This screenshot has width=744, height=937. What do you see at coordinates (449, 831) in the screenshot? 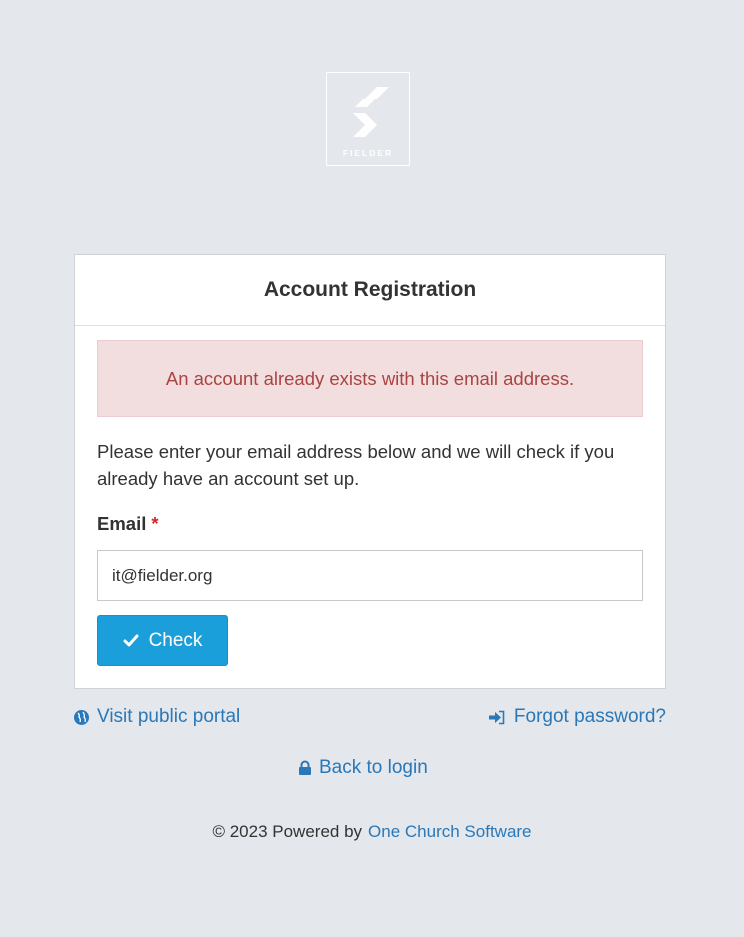
I see `vendor-link: One Church Software` at bounding box center [449, 831].